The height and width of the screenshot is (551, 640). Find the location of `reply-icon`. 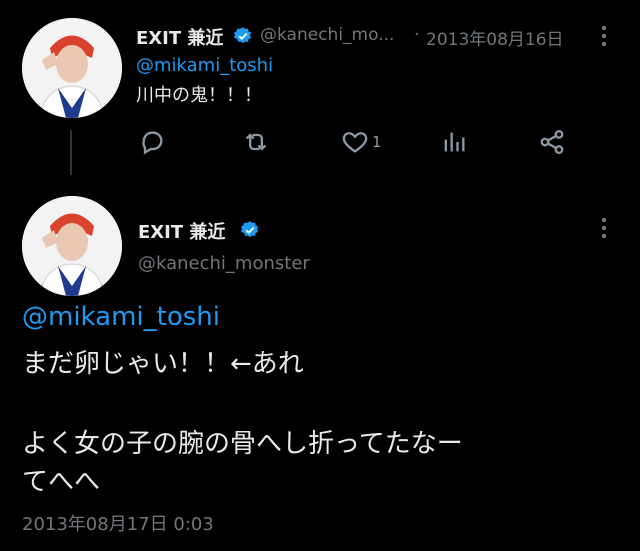

reply-icon is located at coordinates (152, 143).